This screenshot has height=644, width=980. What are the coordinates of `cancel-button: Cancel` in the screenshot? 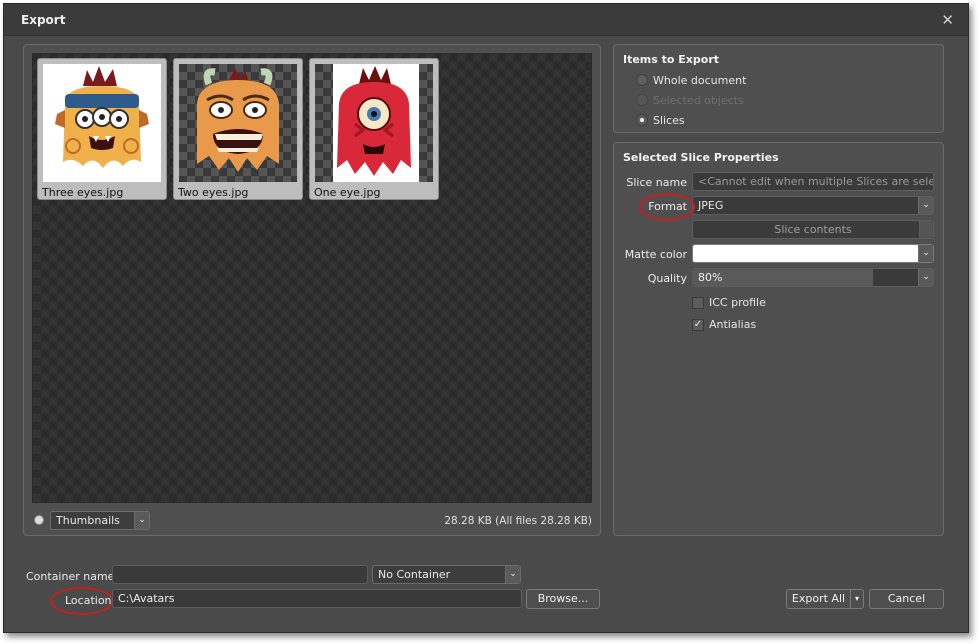 It's located at (906, 599).